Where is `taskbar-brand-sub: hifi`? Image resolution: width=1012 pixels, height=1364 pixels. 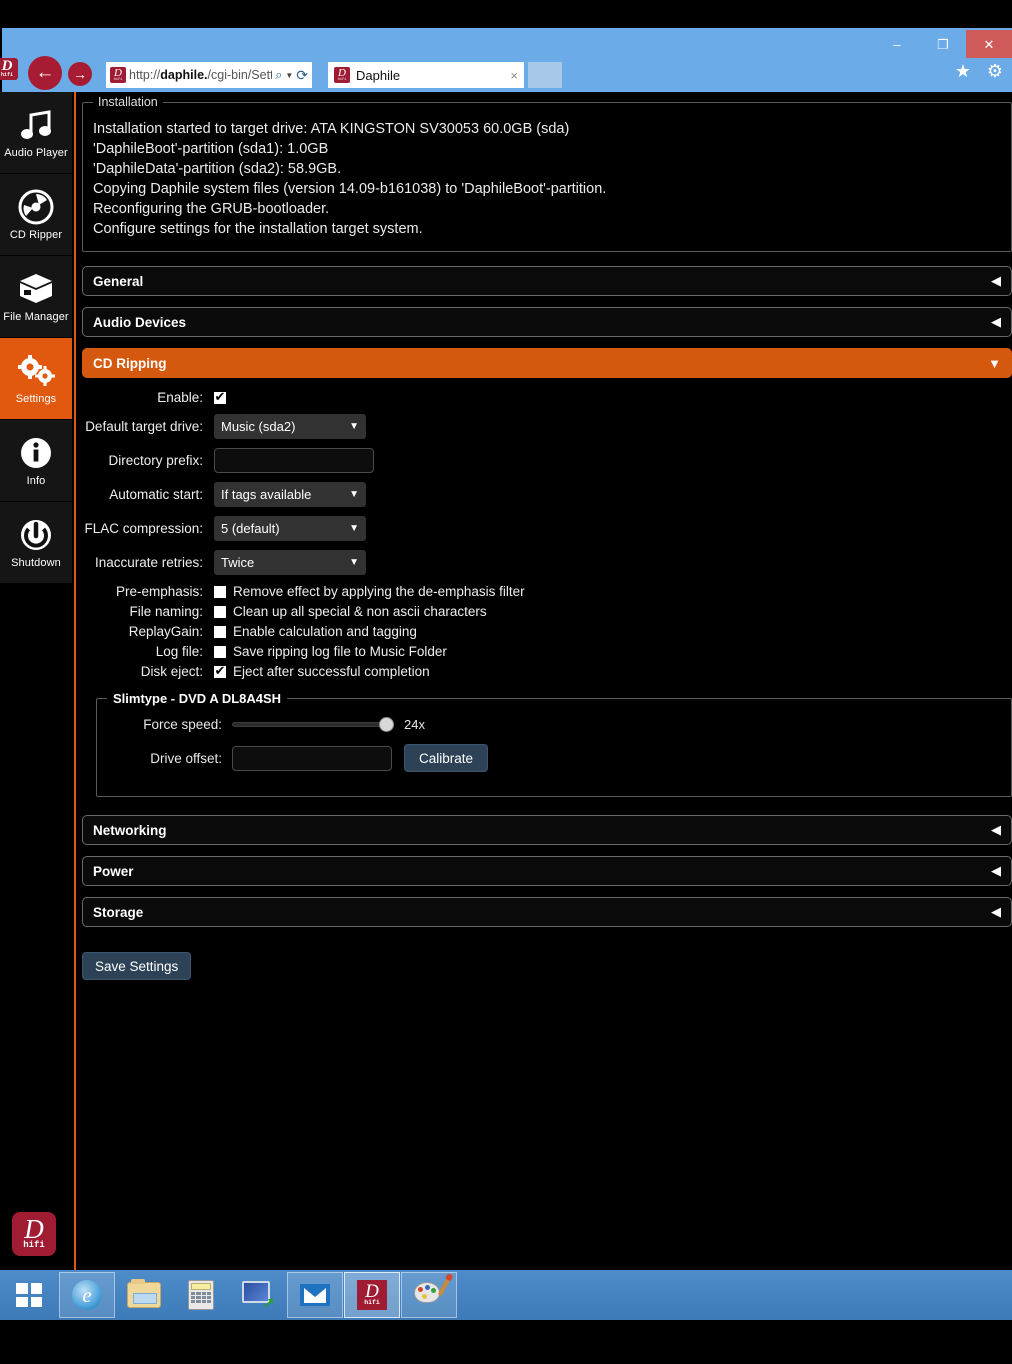
taskbar-brand-sub: hifi is located at coordinates (372, 1302).